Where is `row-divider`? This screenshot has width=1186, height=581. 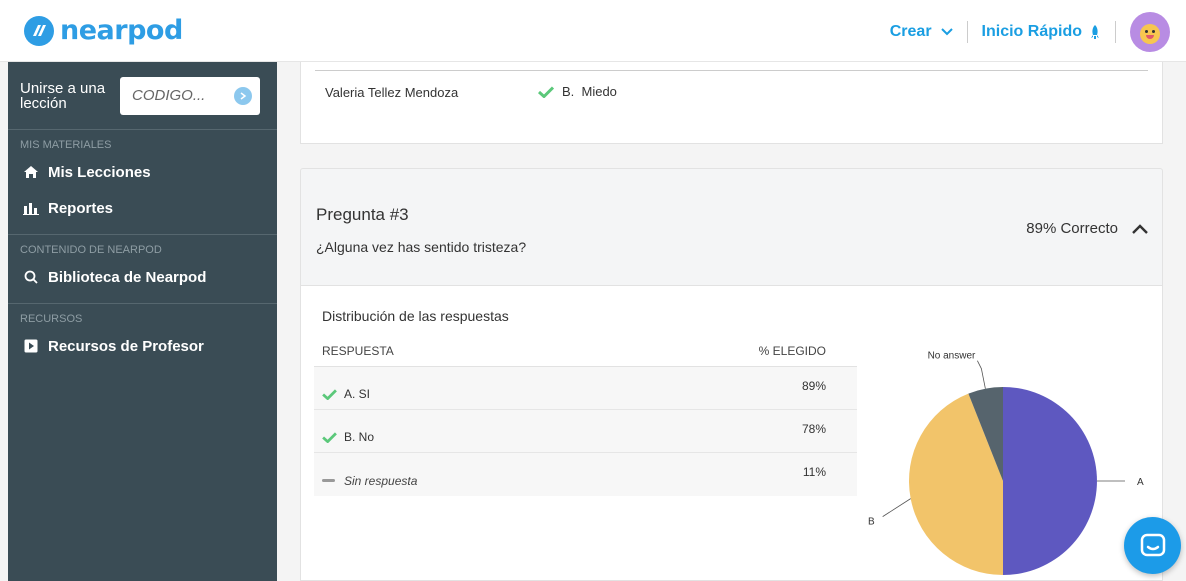
row-divider is located at coordinates (731, 70).